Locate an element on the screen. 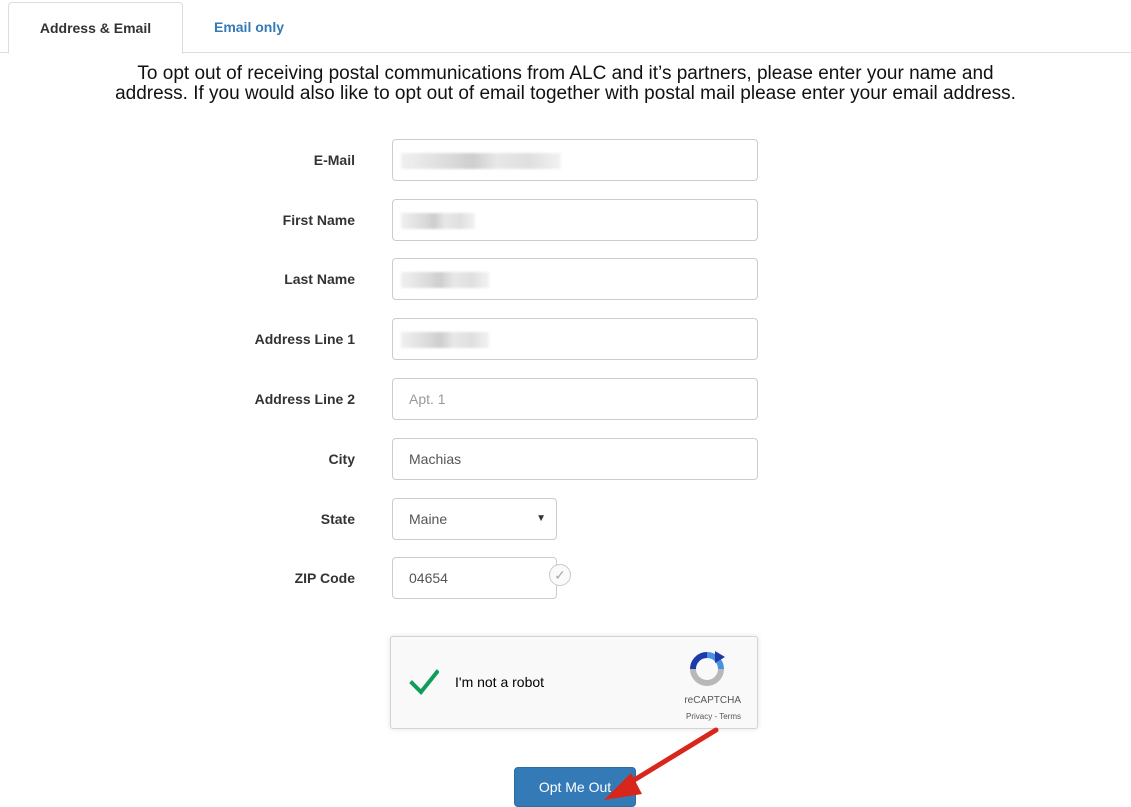 The height and width of the screenshot is (807, 1131). state-select: Maine ▼ is located at coordinates (474, 519).